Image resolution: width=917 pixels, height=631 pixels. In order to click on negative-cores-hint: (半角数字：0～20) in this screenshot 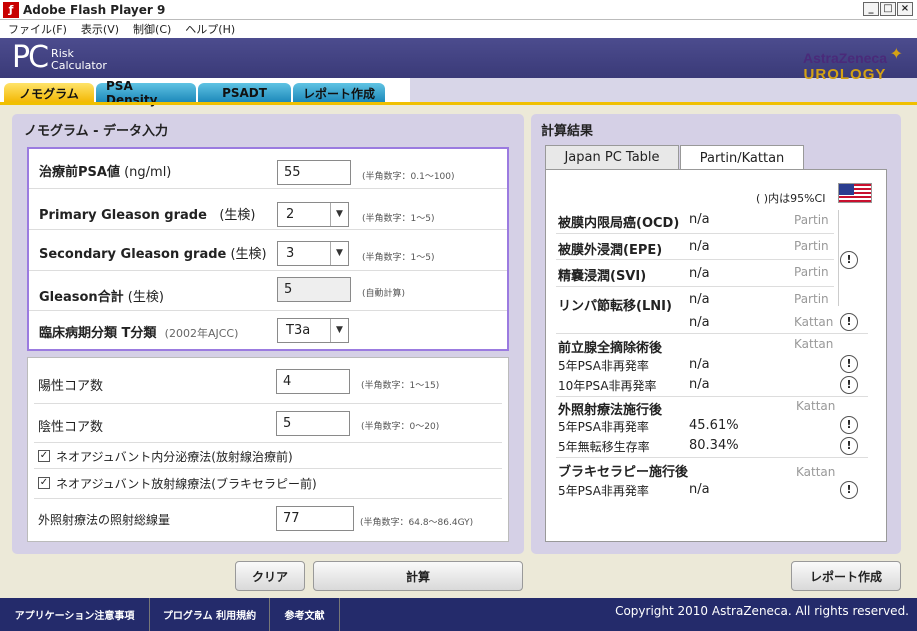, I will do `click(400, 427)`.